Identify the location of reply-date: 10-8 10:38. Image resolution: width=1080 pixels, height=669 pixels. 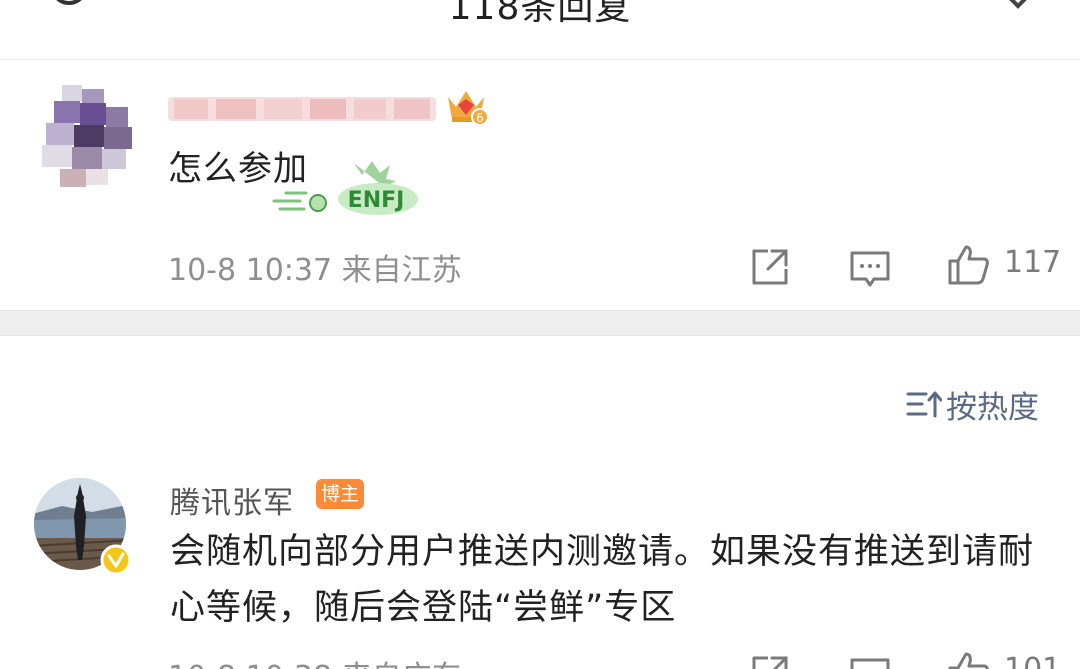
(250, 664).